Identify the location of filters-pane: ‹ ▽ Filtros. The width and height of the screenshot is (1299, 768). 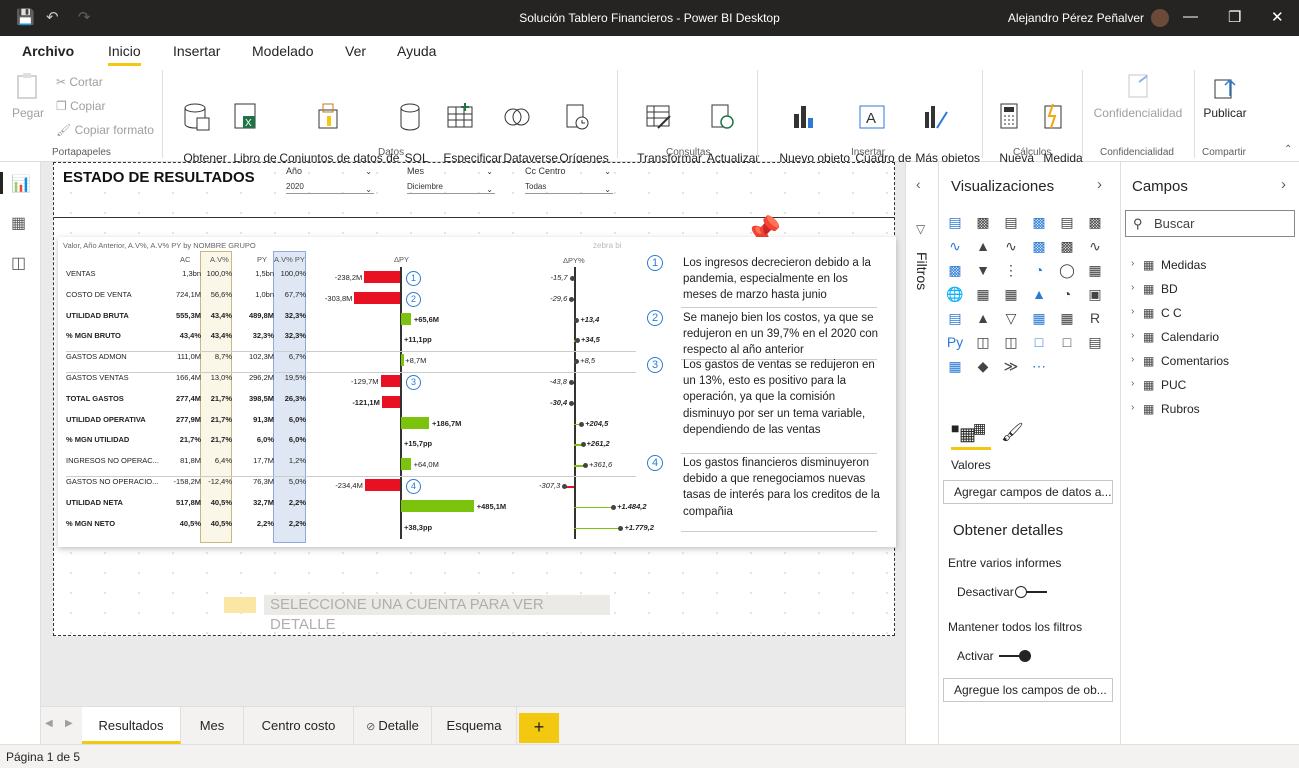
(921, 453).